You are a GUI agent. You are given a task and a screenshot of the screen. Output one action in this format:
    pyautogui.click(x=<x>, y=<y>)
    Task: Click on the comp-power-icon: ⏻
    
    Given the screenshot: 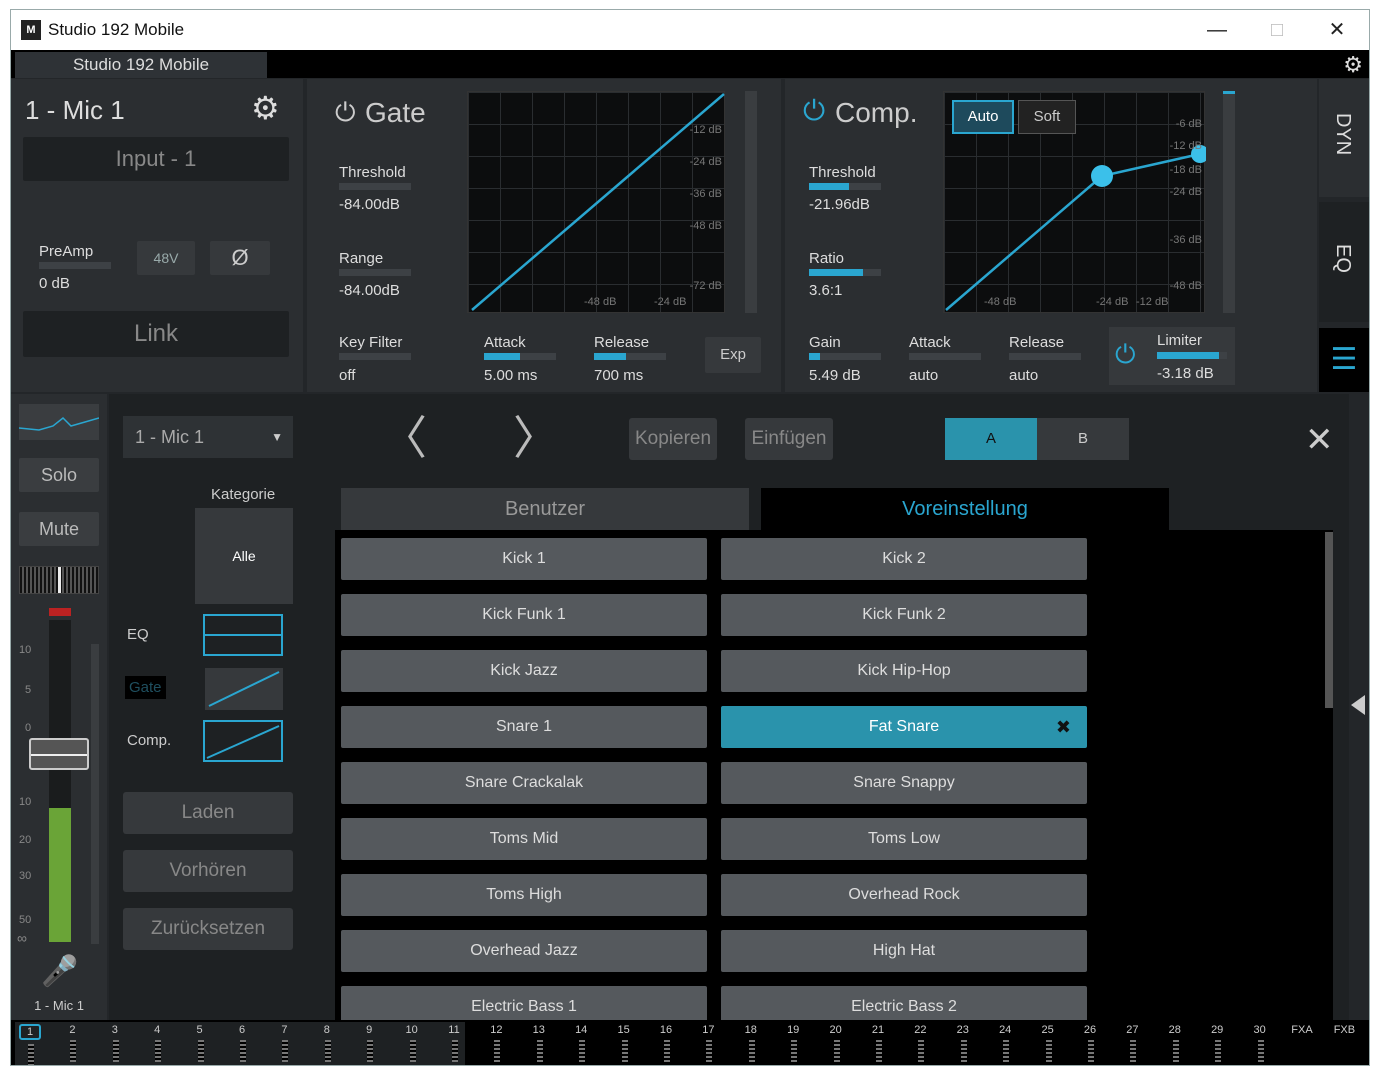 What is the action you would take?
    pyautogui.click(x=814, y=111)
    